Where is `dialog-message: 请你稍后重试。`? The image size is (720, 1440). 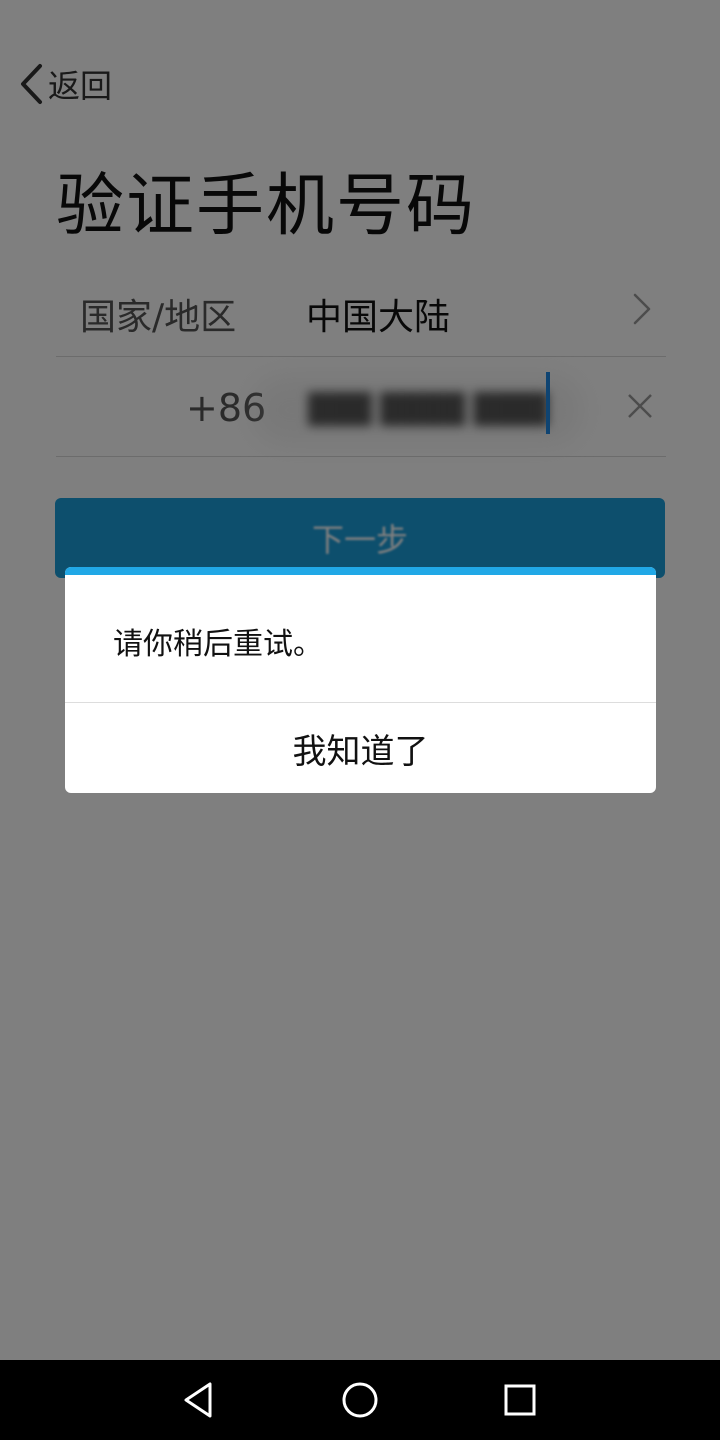 dialog-message: 请你稍后重试。 is located at coordinates (218, 644).